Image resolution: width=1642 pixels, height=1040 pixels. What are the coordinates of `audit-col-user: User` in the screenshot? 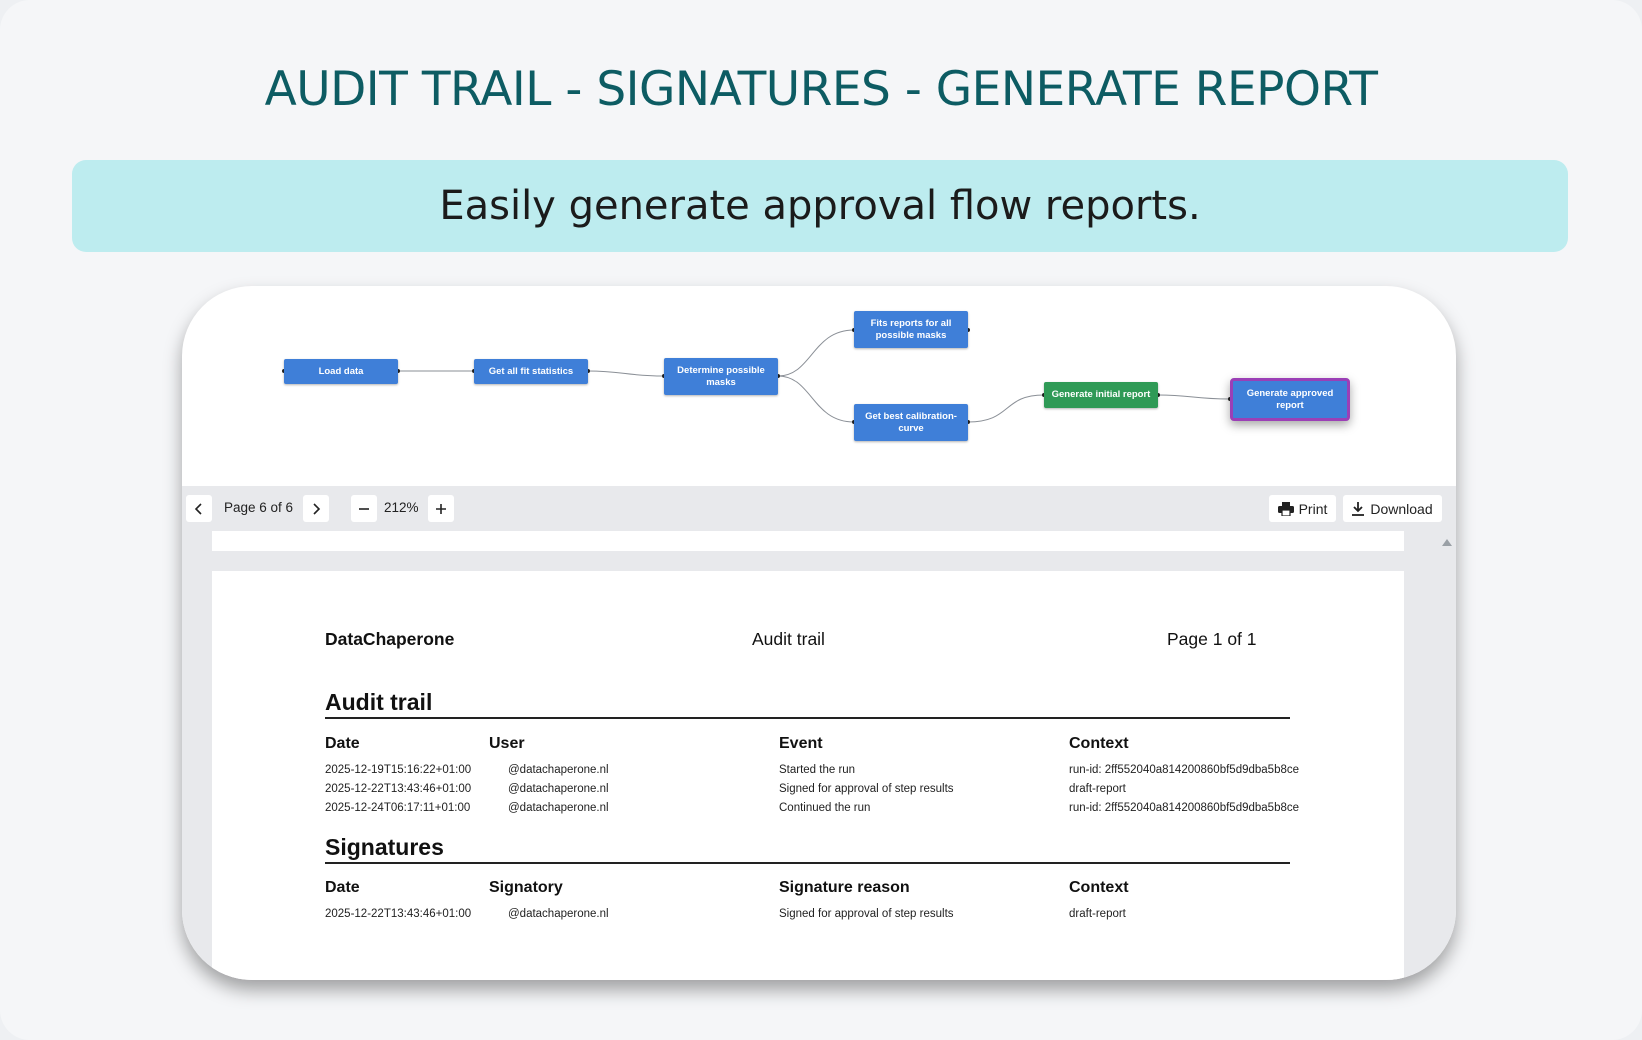 It's located at (507, 743).